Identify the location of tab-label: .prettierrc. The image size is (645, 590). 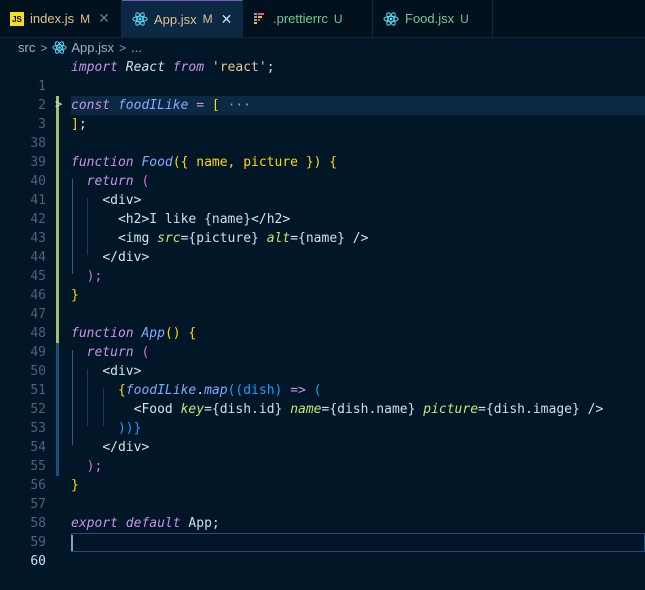
(300, 18).